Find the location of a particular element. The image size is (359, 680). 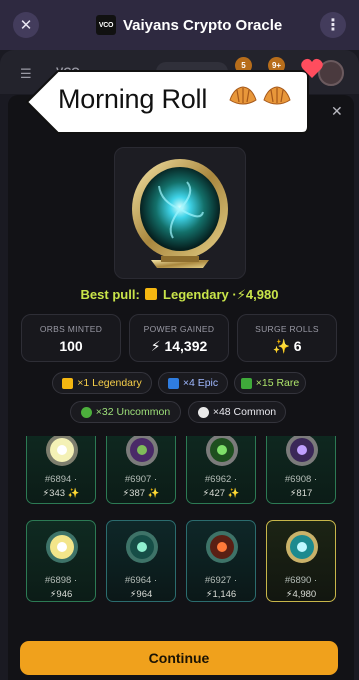

close-button: ✕ is located at coordinates (26, 25).